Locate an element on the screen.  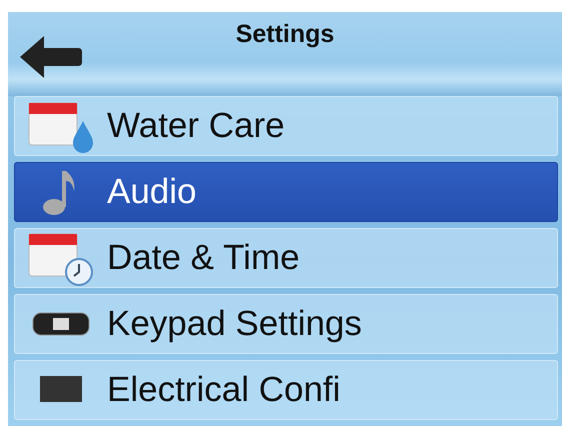
menu-item-label: Water Care is located at coordinates (196, 126).